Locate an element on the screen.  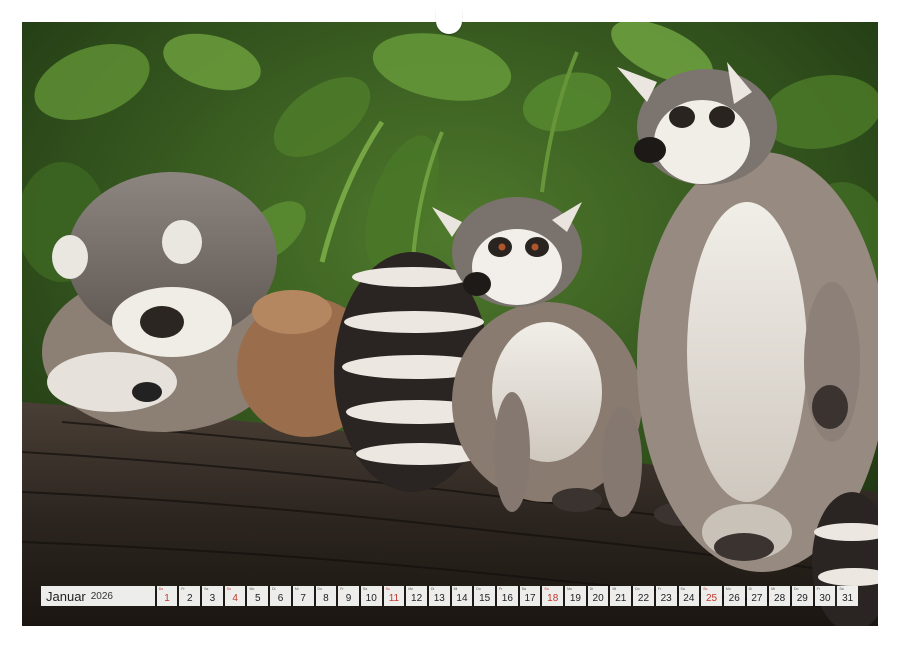
day-cell: Di 6 is located at coordinates (280, 596).